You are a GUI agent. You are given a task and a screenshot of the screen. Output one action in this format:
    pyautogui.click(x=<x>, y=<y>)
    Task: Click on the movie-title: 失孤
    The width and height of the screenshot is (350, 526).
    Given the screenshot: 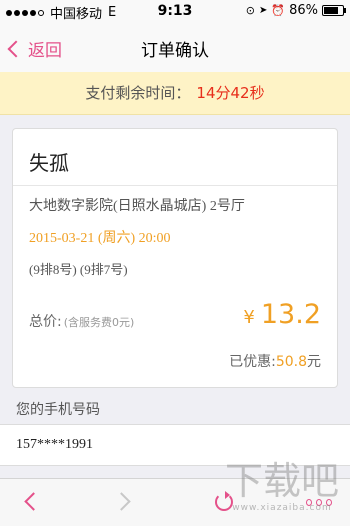 What is the action you would take?
    pyautogui.click(x=49, y=163)
    